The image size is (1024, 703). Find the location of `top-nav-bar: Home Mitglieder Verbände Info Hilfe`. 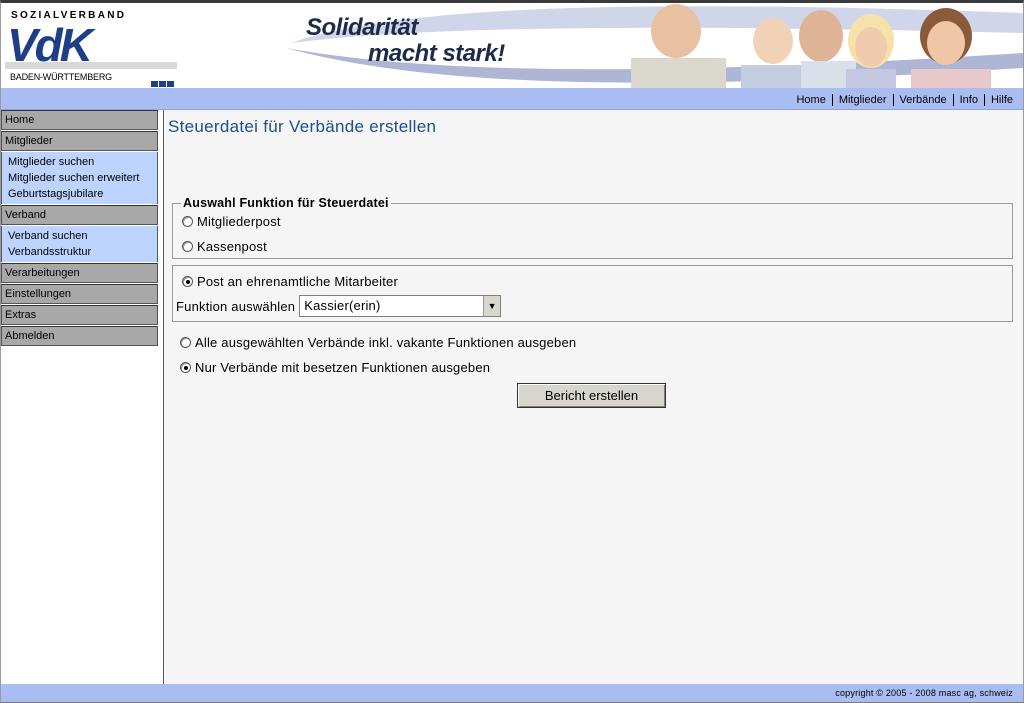

top-nav-bar: Home Mitglieder Verbände Info Hilfe is located at coordinates (512, 99).